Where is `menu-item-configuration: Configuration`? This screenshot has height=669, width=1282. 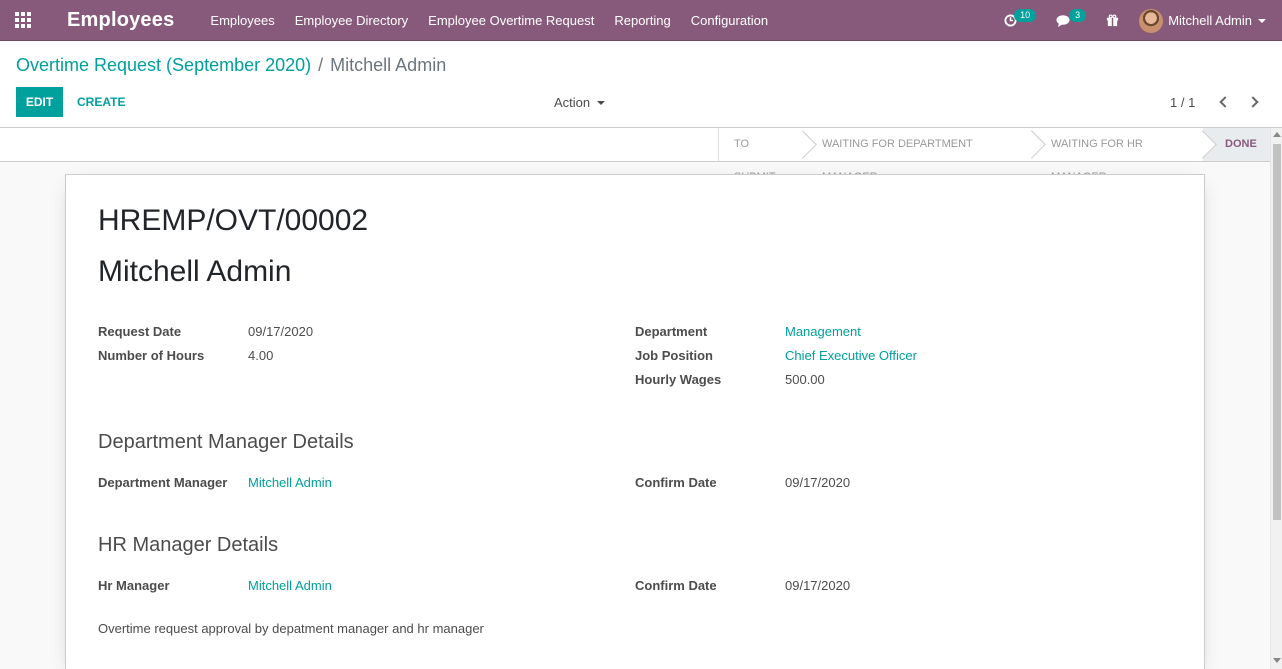
menu-item-configuration: Configuration is located at coordinates (729, 20).